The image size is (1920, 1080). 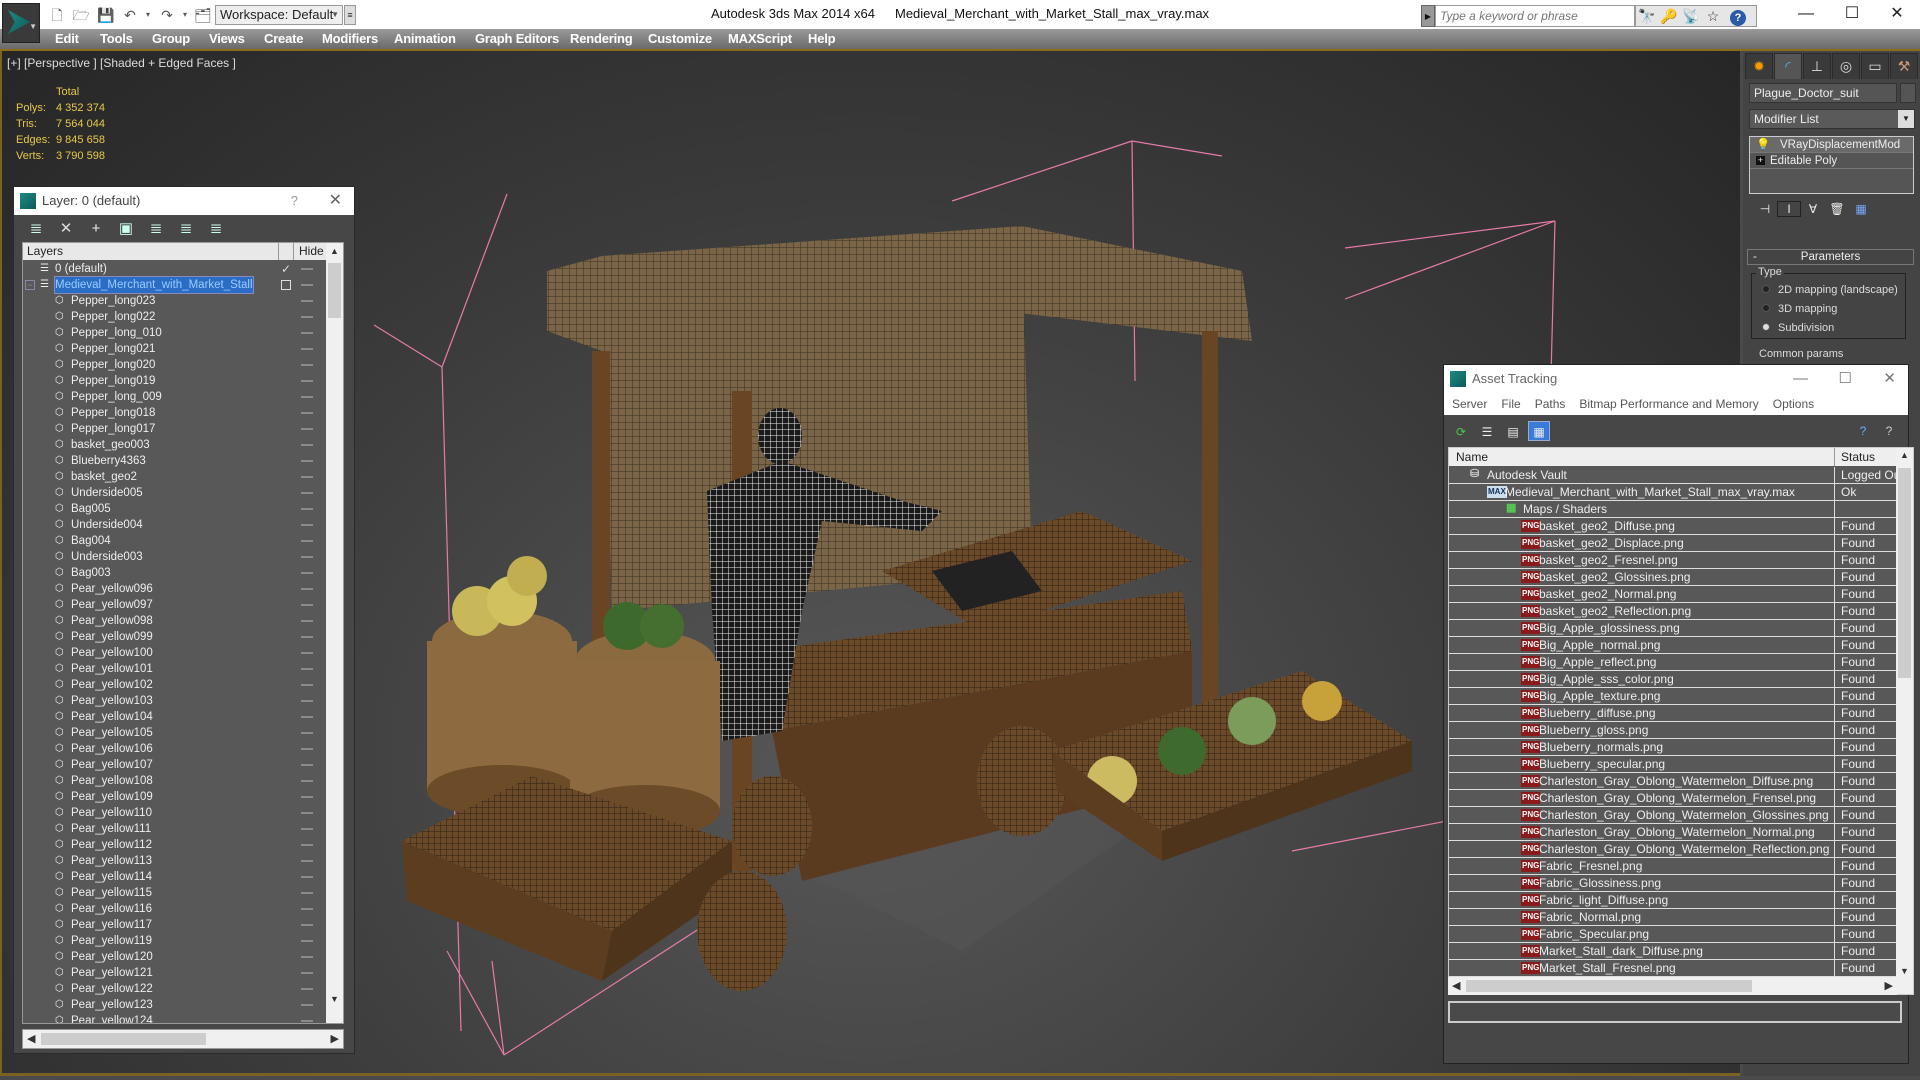 I want to click on minimize-button: —, so click(x=1800, y=379).